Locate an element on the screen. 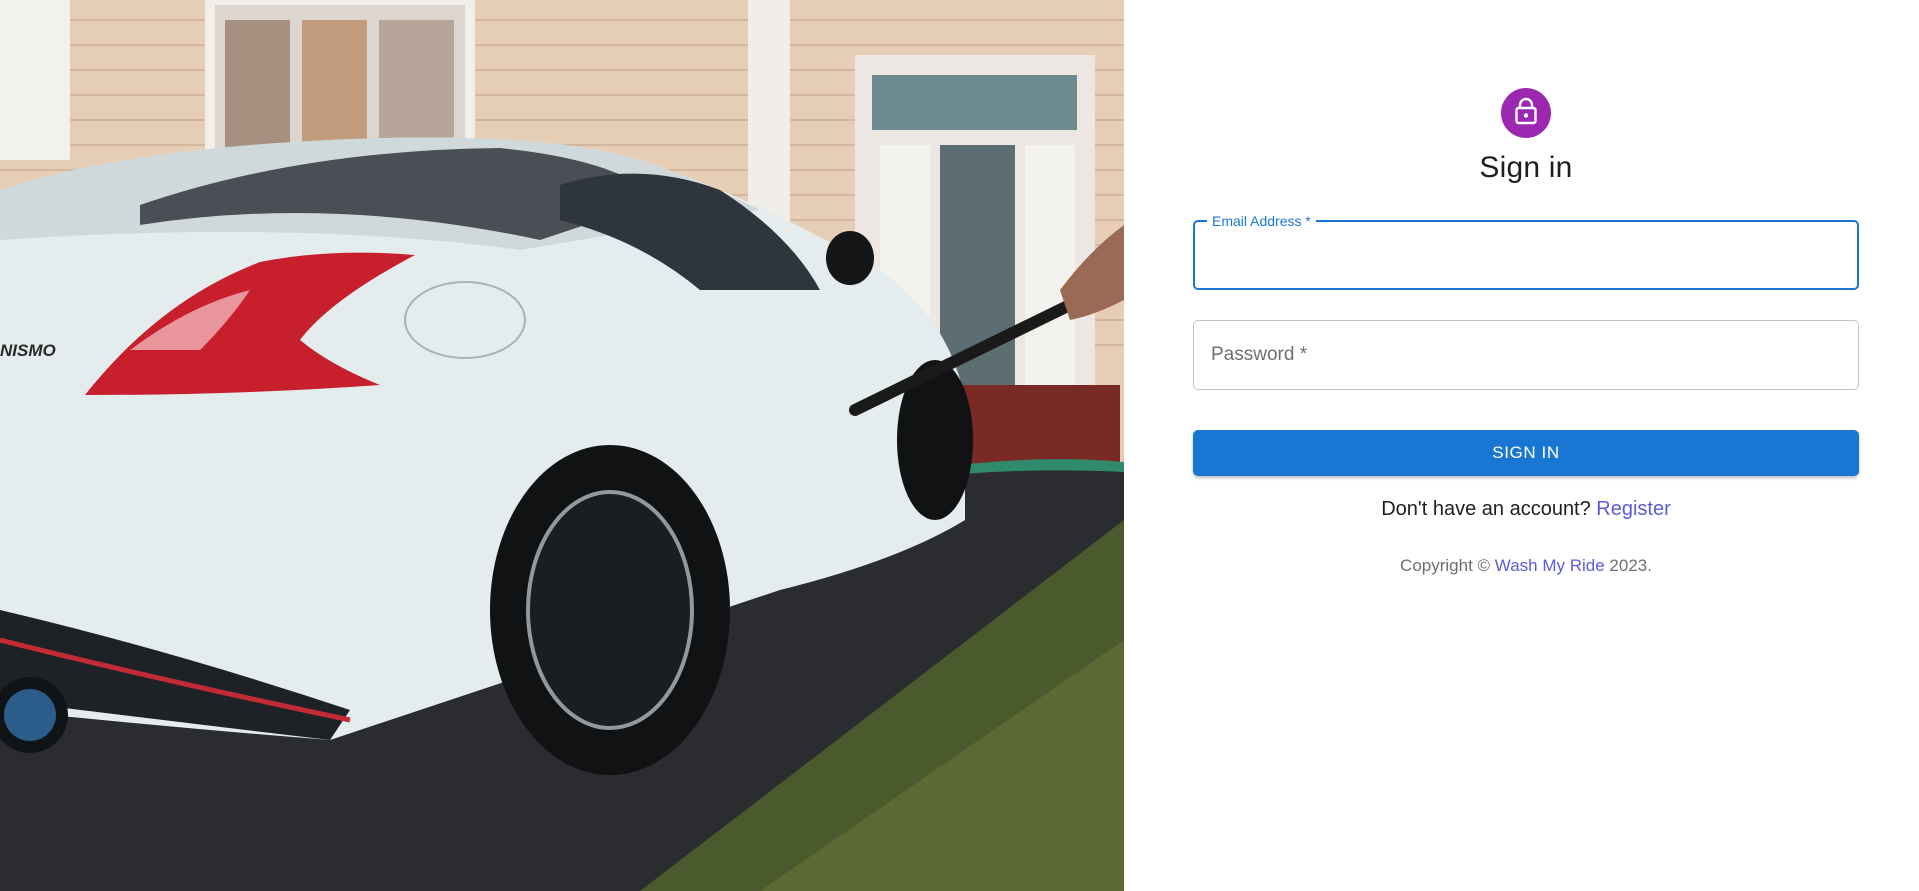 The width and height of the screenshot is (1919, 891). register-prompt-text: Don't have an account? is located at coordinates (1489, 509).